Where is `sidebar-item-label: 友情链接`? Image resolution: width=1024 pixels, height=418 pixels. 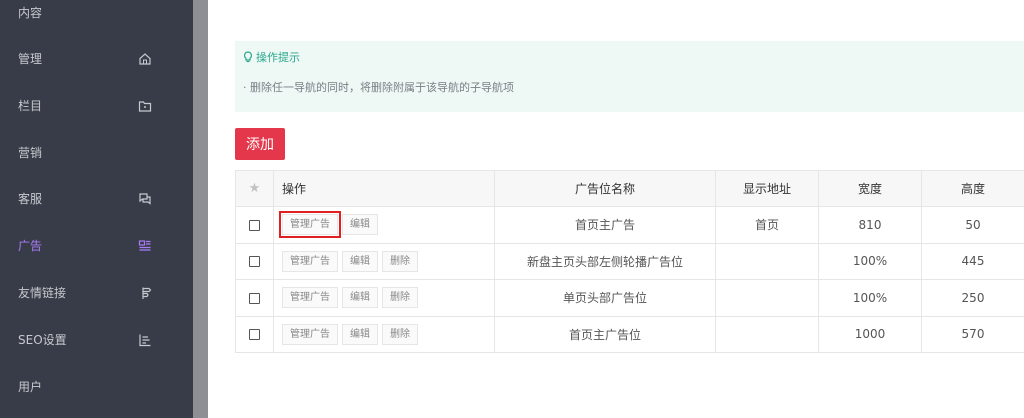
sidebar-item-label: 友情链接 is located at coordinates (42, 293).